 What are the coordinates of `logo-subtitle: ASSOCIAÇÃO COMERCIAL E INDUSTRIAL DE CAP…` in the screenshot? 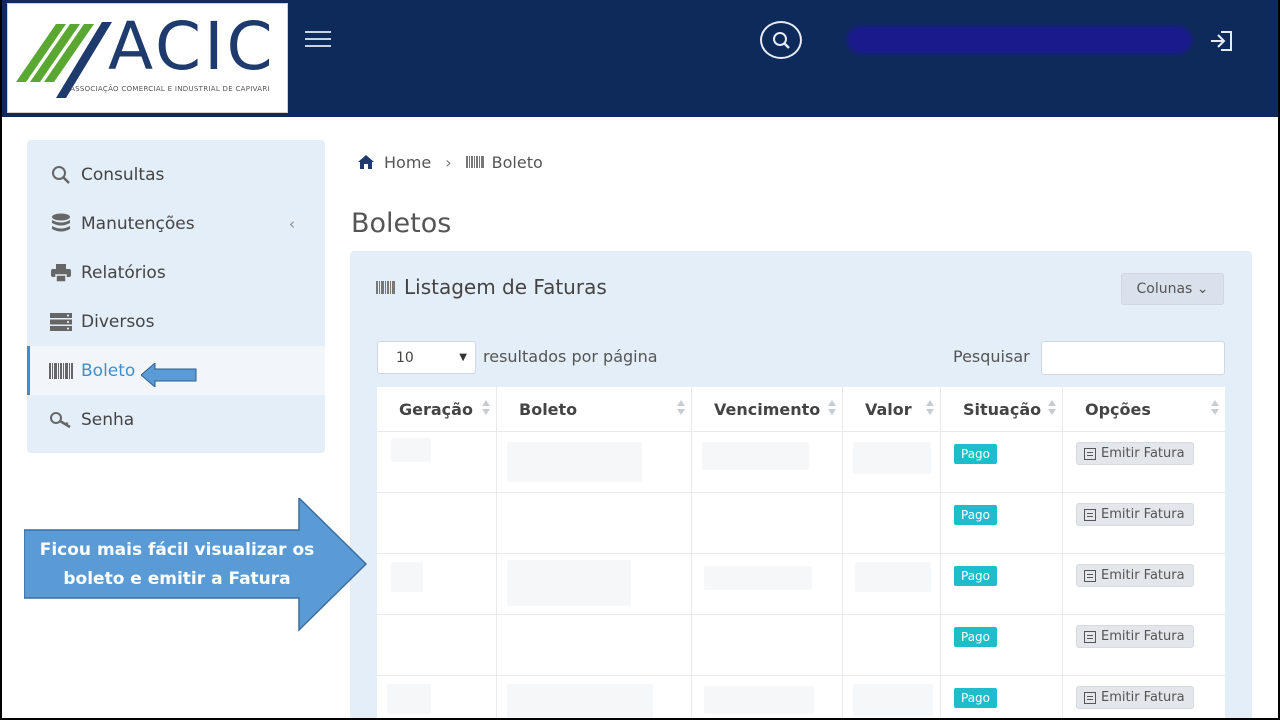 It's located at (170, 89).